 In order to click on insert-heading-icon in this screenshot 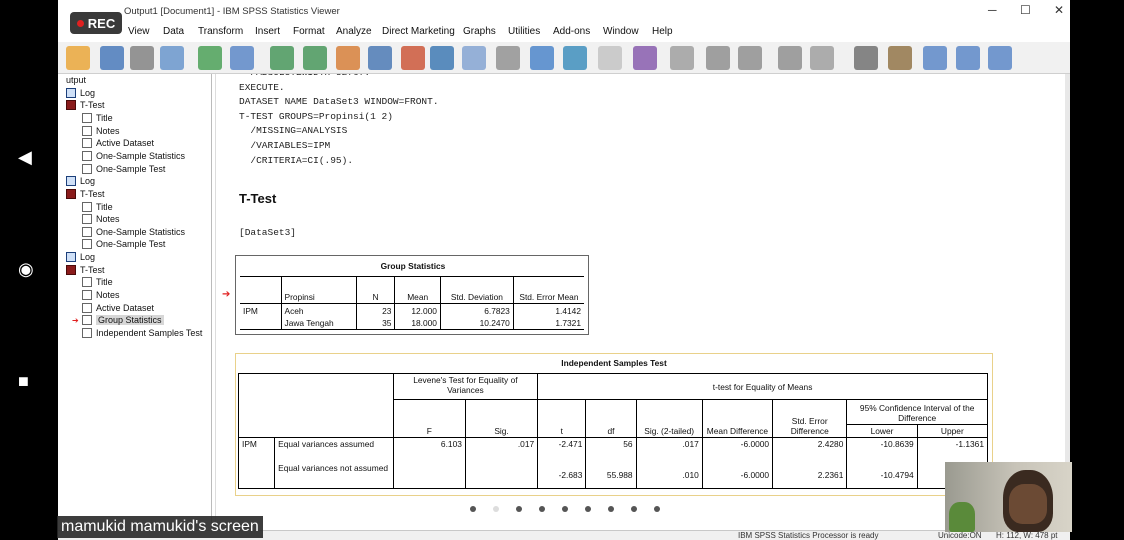, I will do `click(935, 58)`.